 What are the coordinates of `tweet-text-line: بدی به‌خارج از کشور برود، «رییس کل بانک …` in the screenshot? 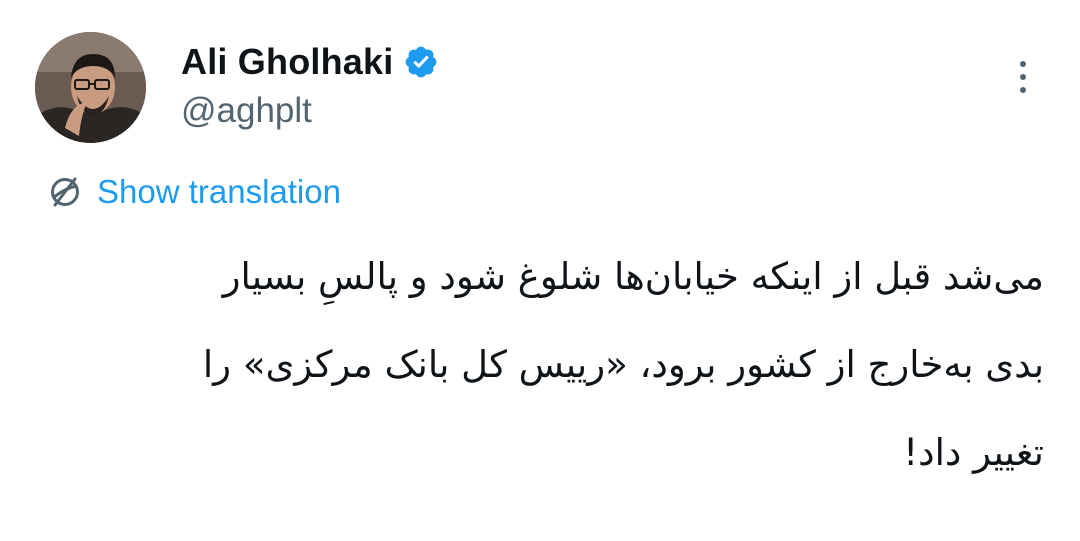 It's located at (623, 364).